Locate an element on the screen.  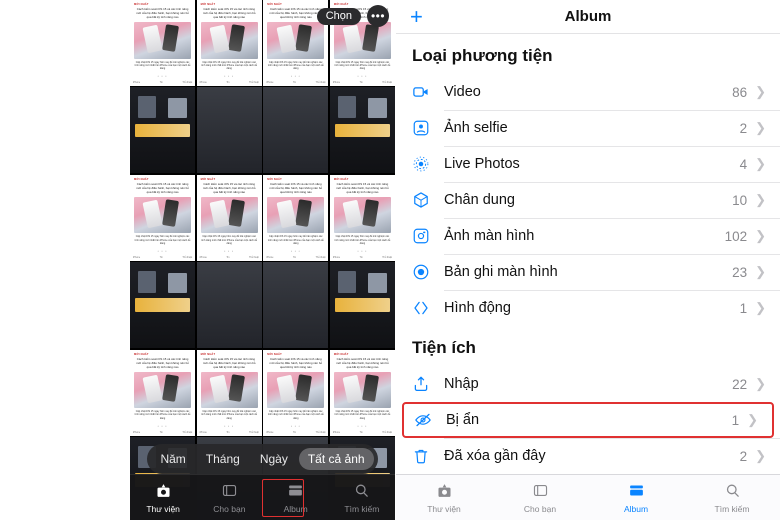
album-row-count: 23 is located at coordinates (740, 272).